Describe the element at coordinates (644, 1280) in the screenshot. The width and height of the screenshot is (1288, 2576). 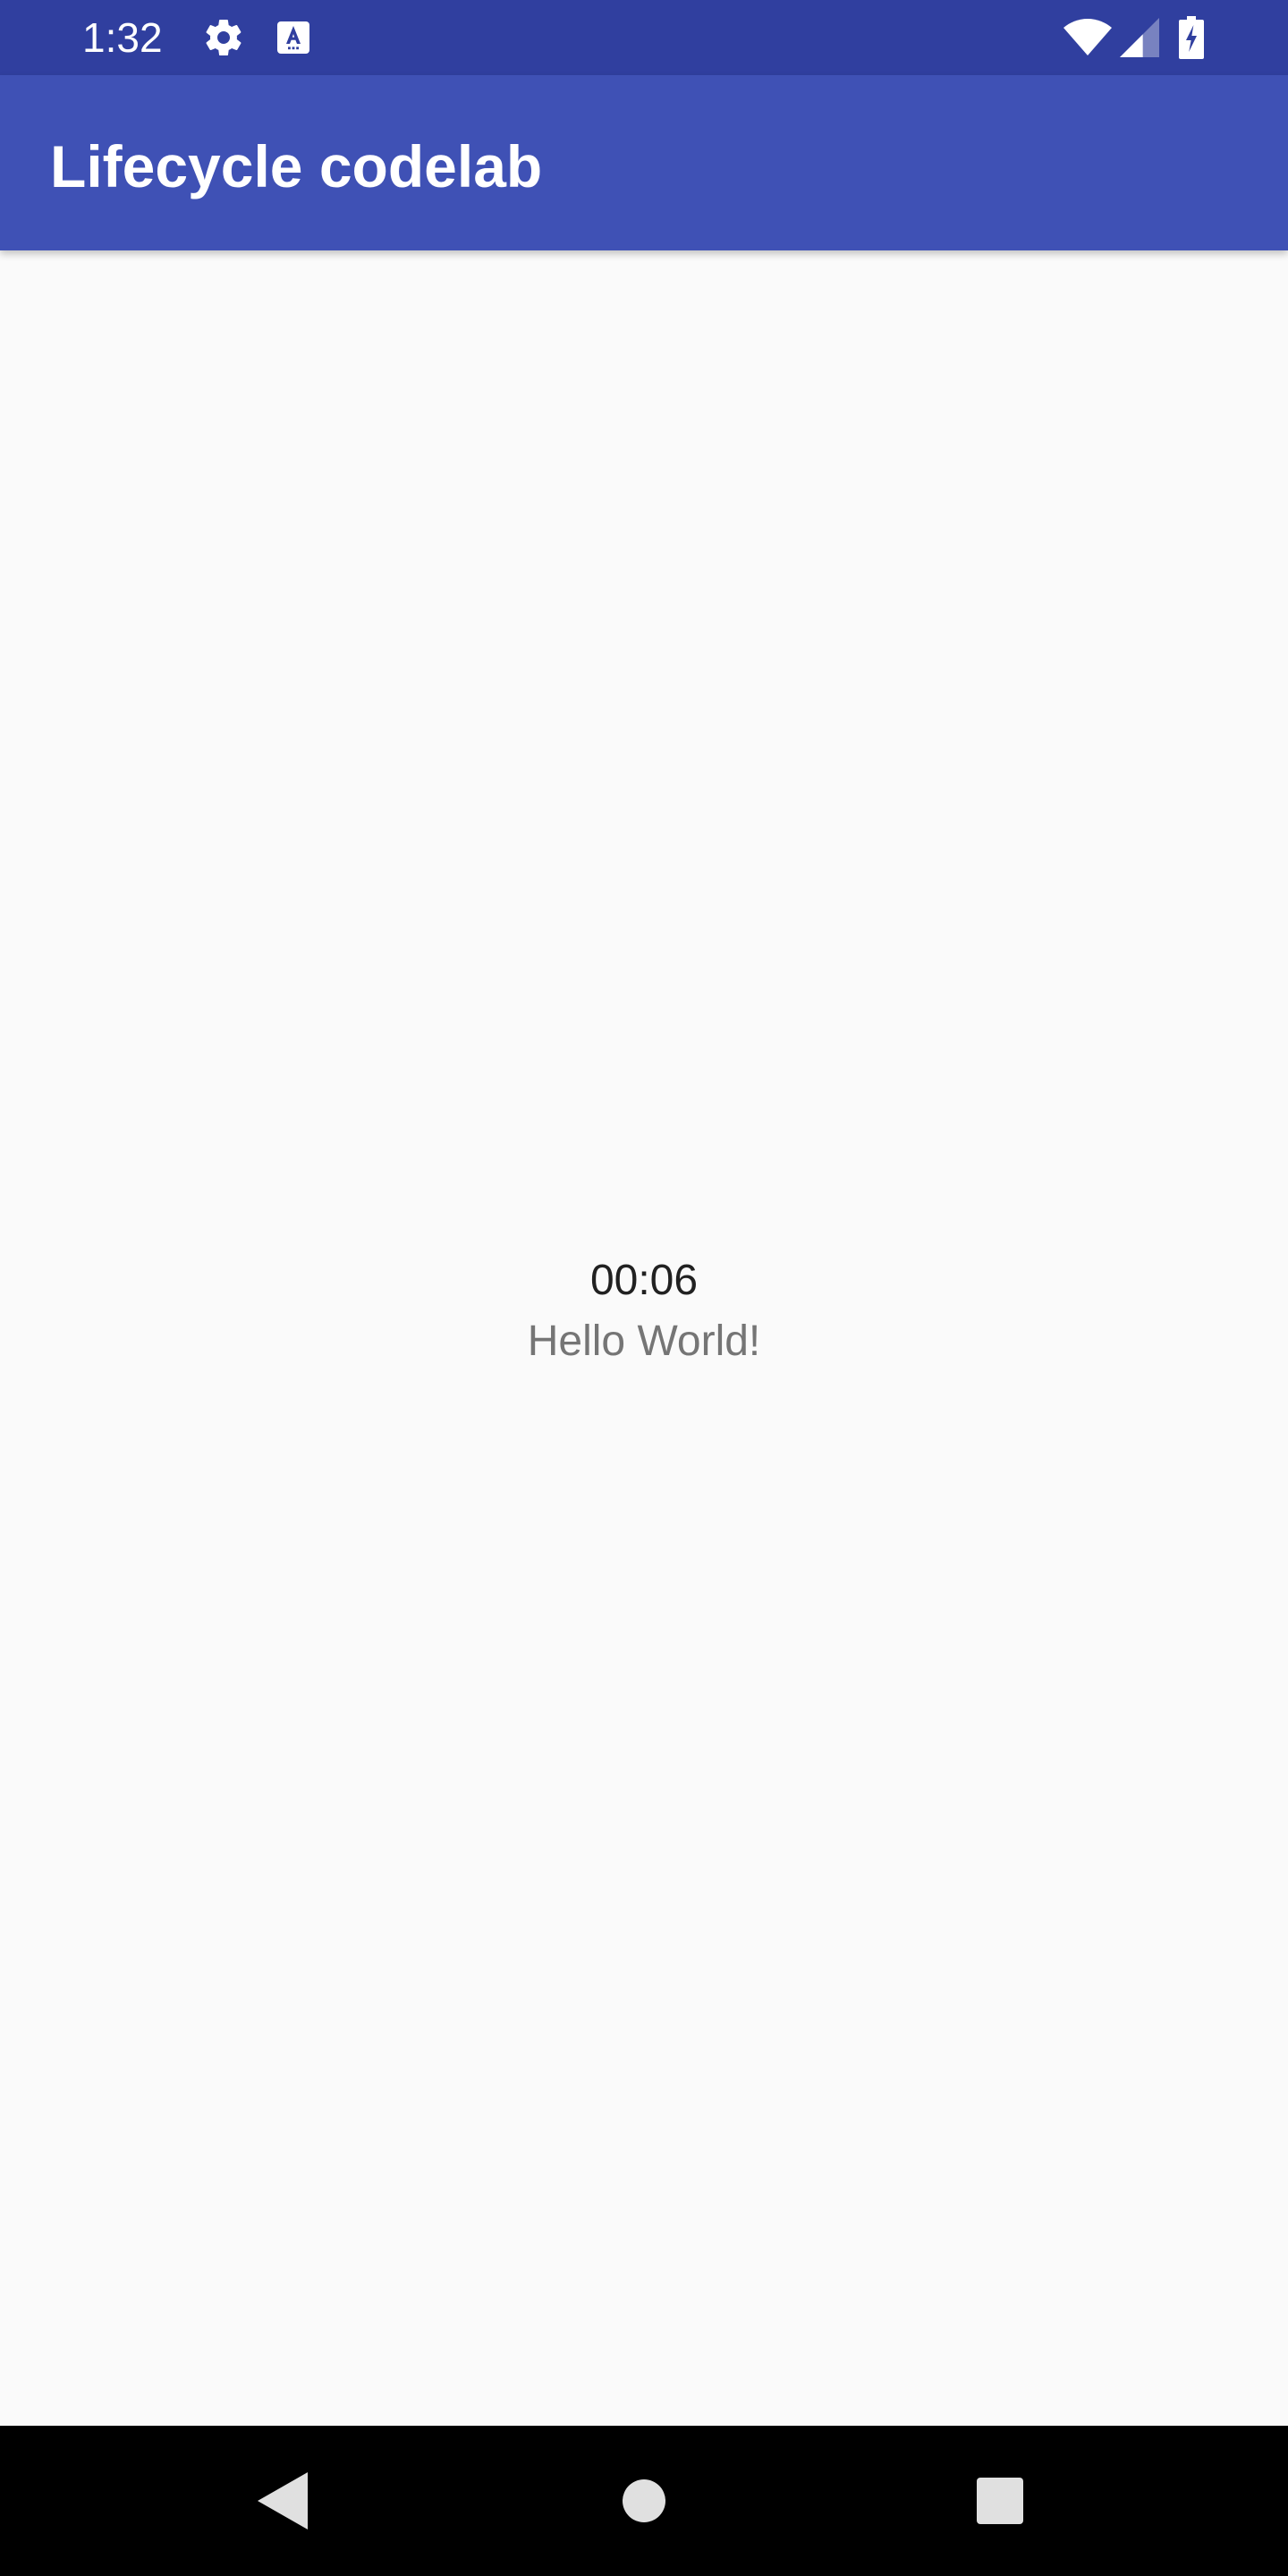
I see `timer-text: 00:06` at that location.